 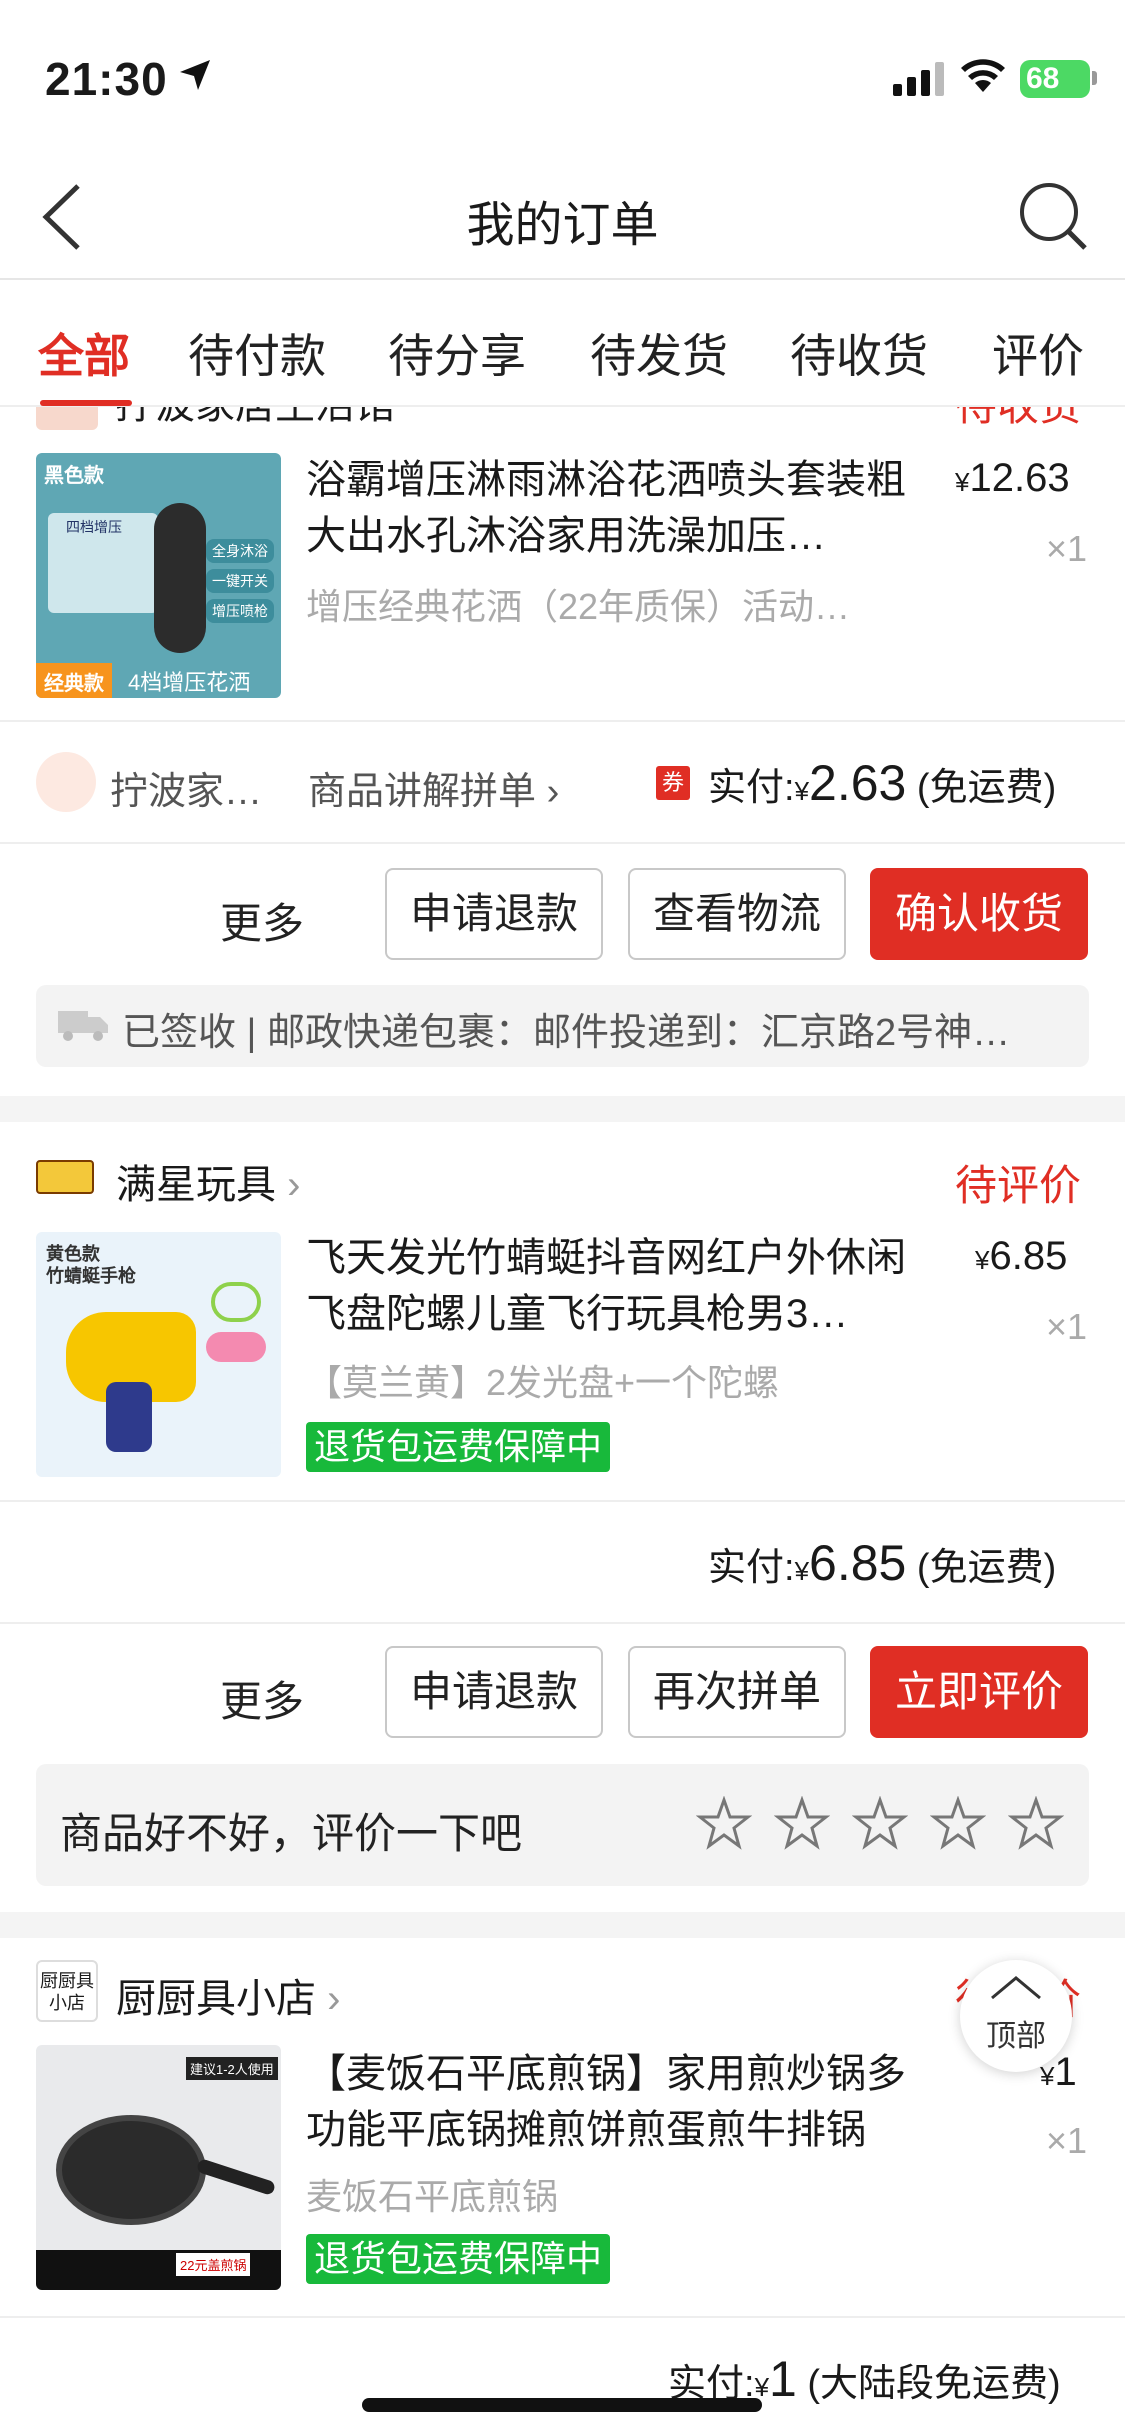 I want to click on product-price: ¥6.85, so click(x=1021, y=1256).